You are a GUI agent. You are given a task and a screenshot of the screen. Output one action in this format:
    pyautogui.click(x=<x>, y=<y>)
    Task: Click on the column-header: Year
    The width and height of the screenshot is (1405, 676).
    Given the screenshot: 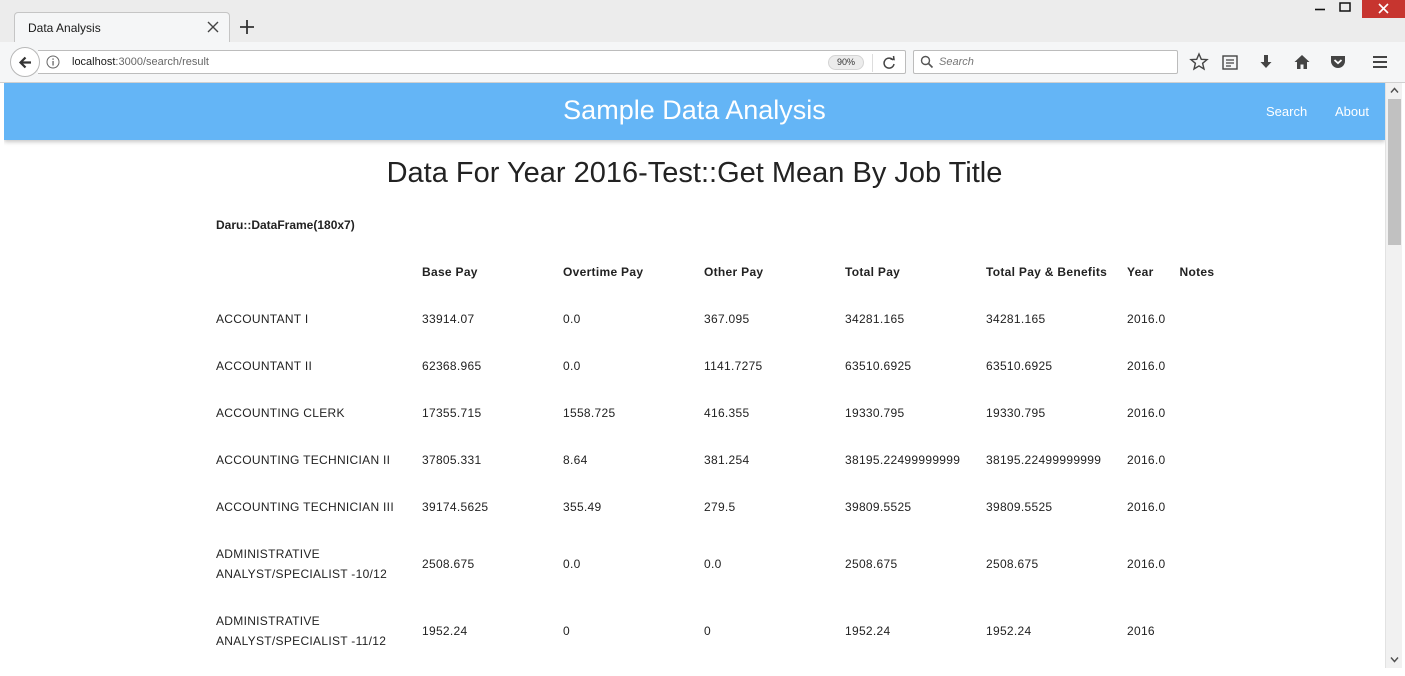 What is the action you would take?
    pyautogui.click(x=1140, y=271)
    